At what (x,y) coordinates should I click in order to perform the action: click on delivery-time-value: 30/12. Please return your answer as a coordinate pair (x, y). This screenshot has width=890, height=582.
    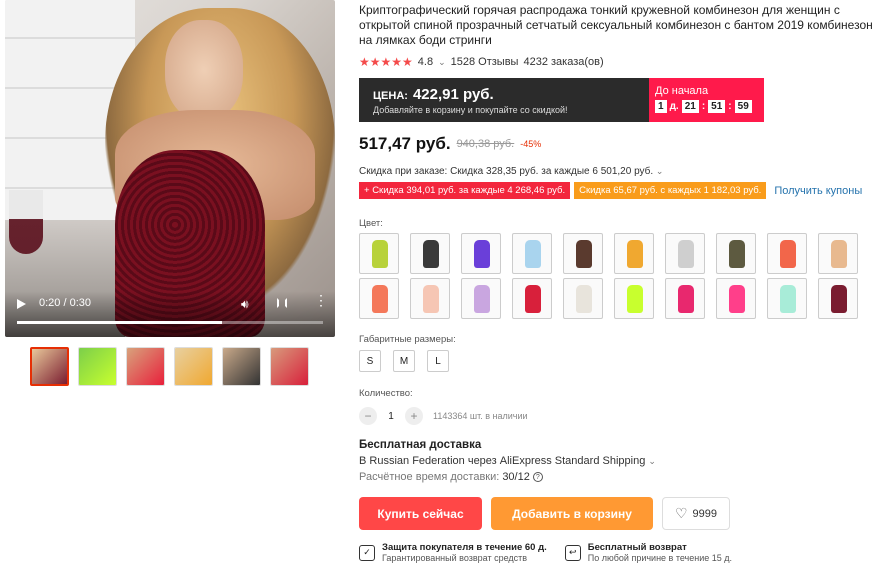
    Looking at the image, I should click on (516, 477).